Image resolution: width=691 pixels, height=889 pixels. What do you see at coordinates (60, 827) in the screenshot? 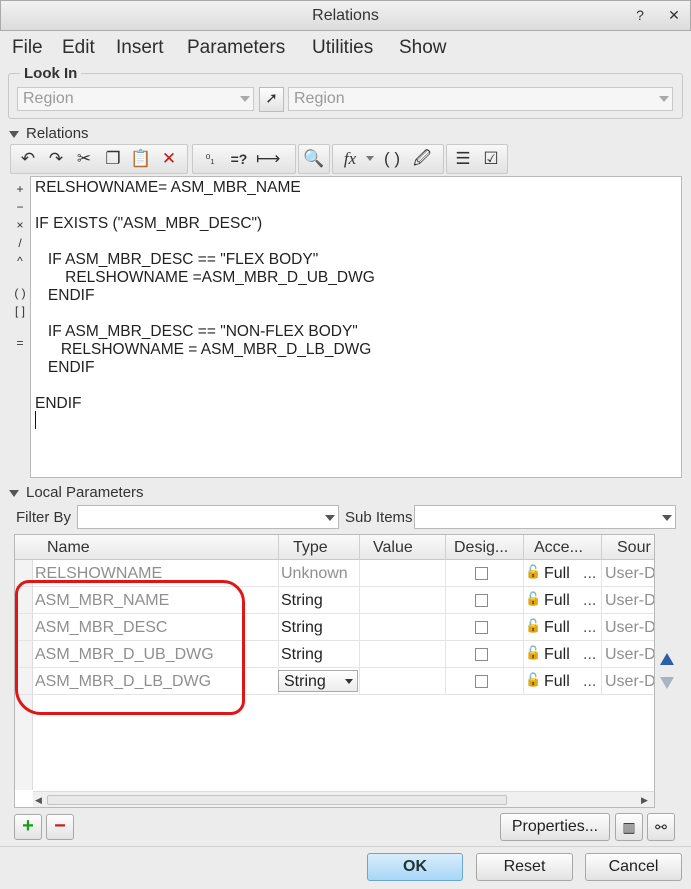
I see `remove-parameter-button: −` at bounding box center [60, 827].